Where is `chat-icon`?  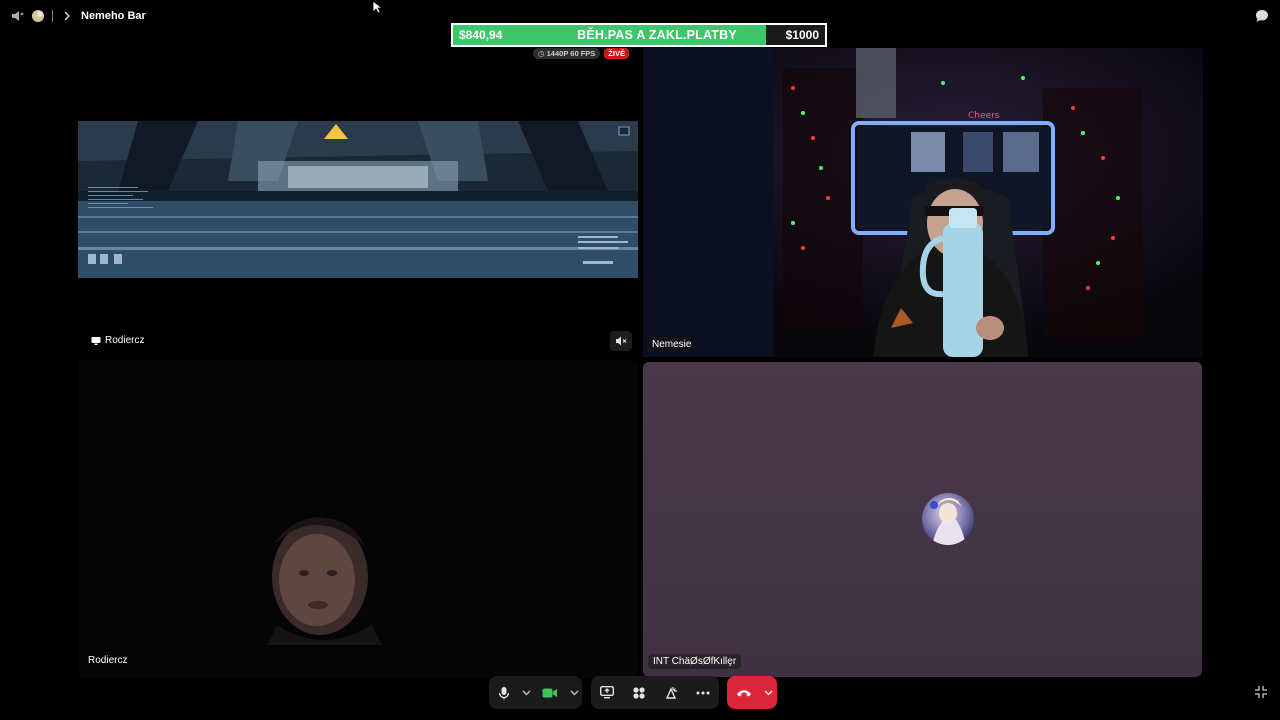
chat-icon is located at coordinates (1262, 16).